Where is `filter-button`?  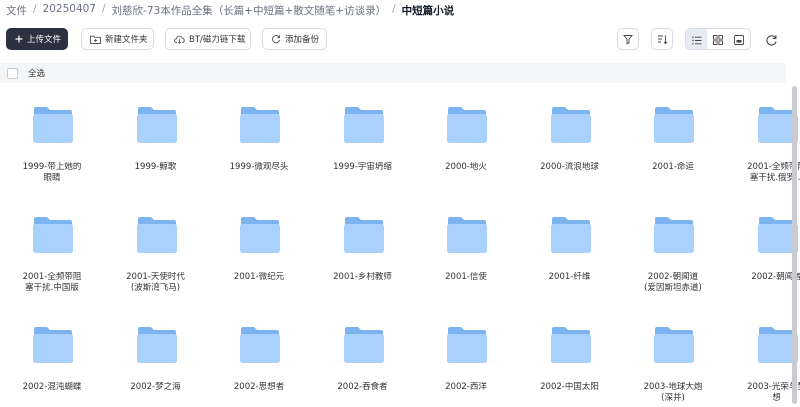 filter-button is located at coordinates (628, 39).